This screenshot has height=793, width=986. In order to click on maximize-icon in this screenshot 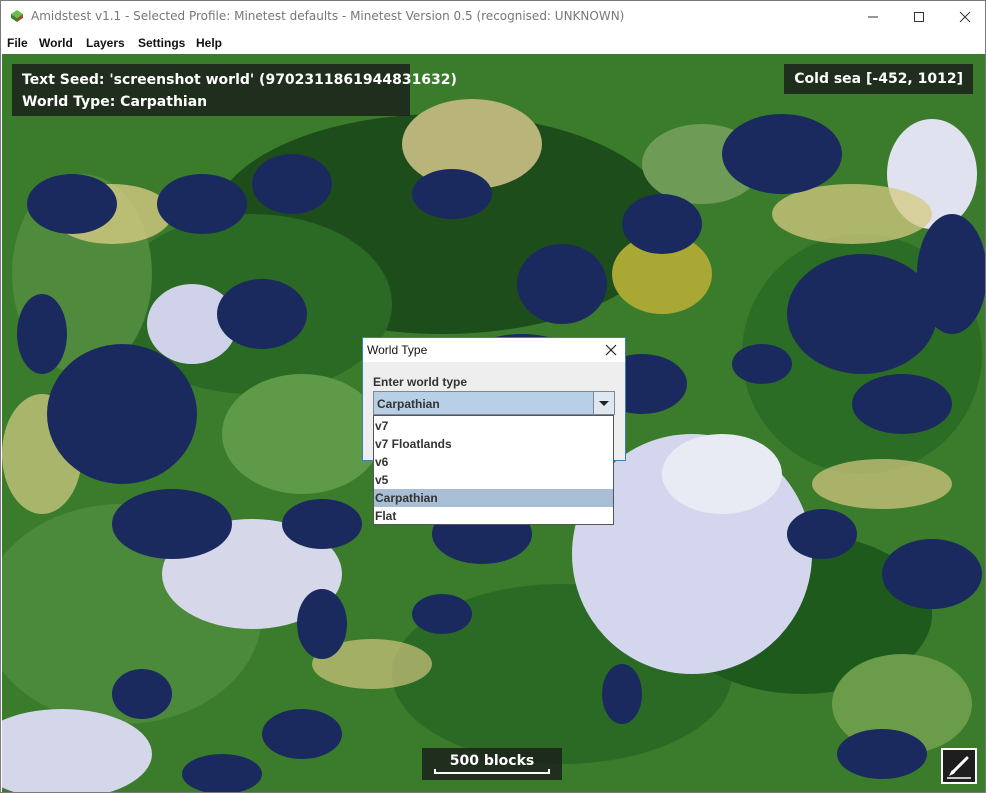, I will do `click(919, 17)`.